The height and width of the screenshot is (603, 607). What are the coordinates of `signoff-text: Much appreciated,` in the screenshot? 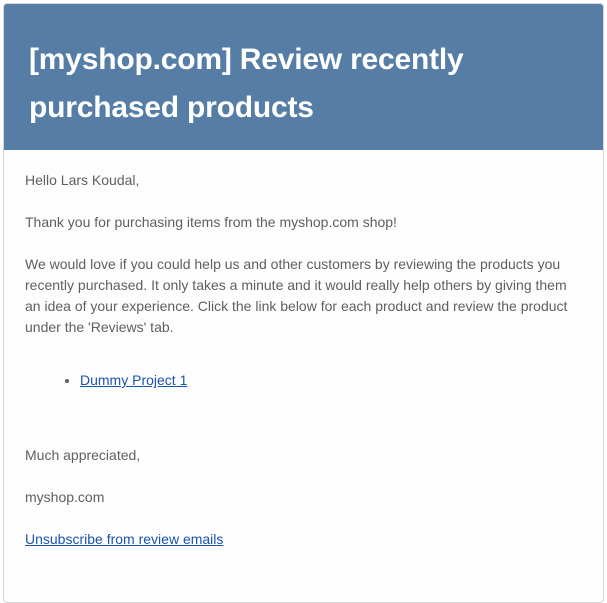 It's located at (83, 455).